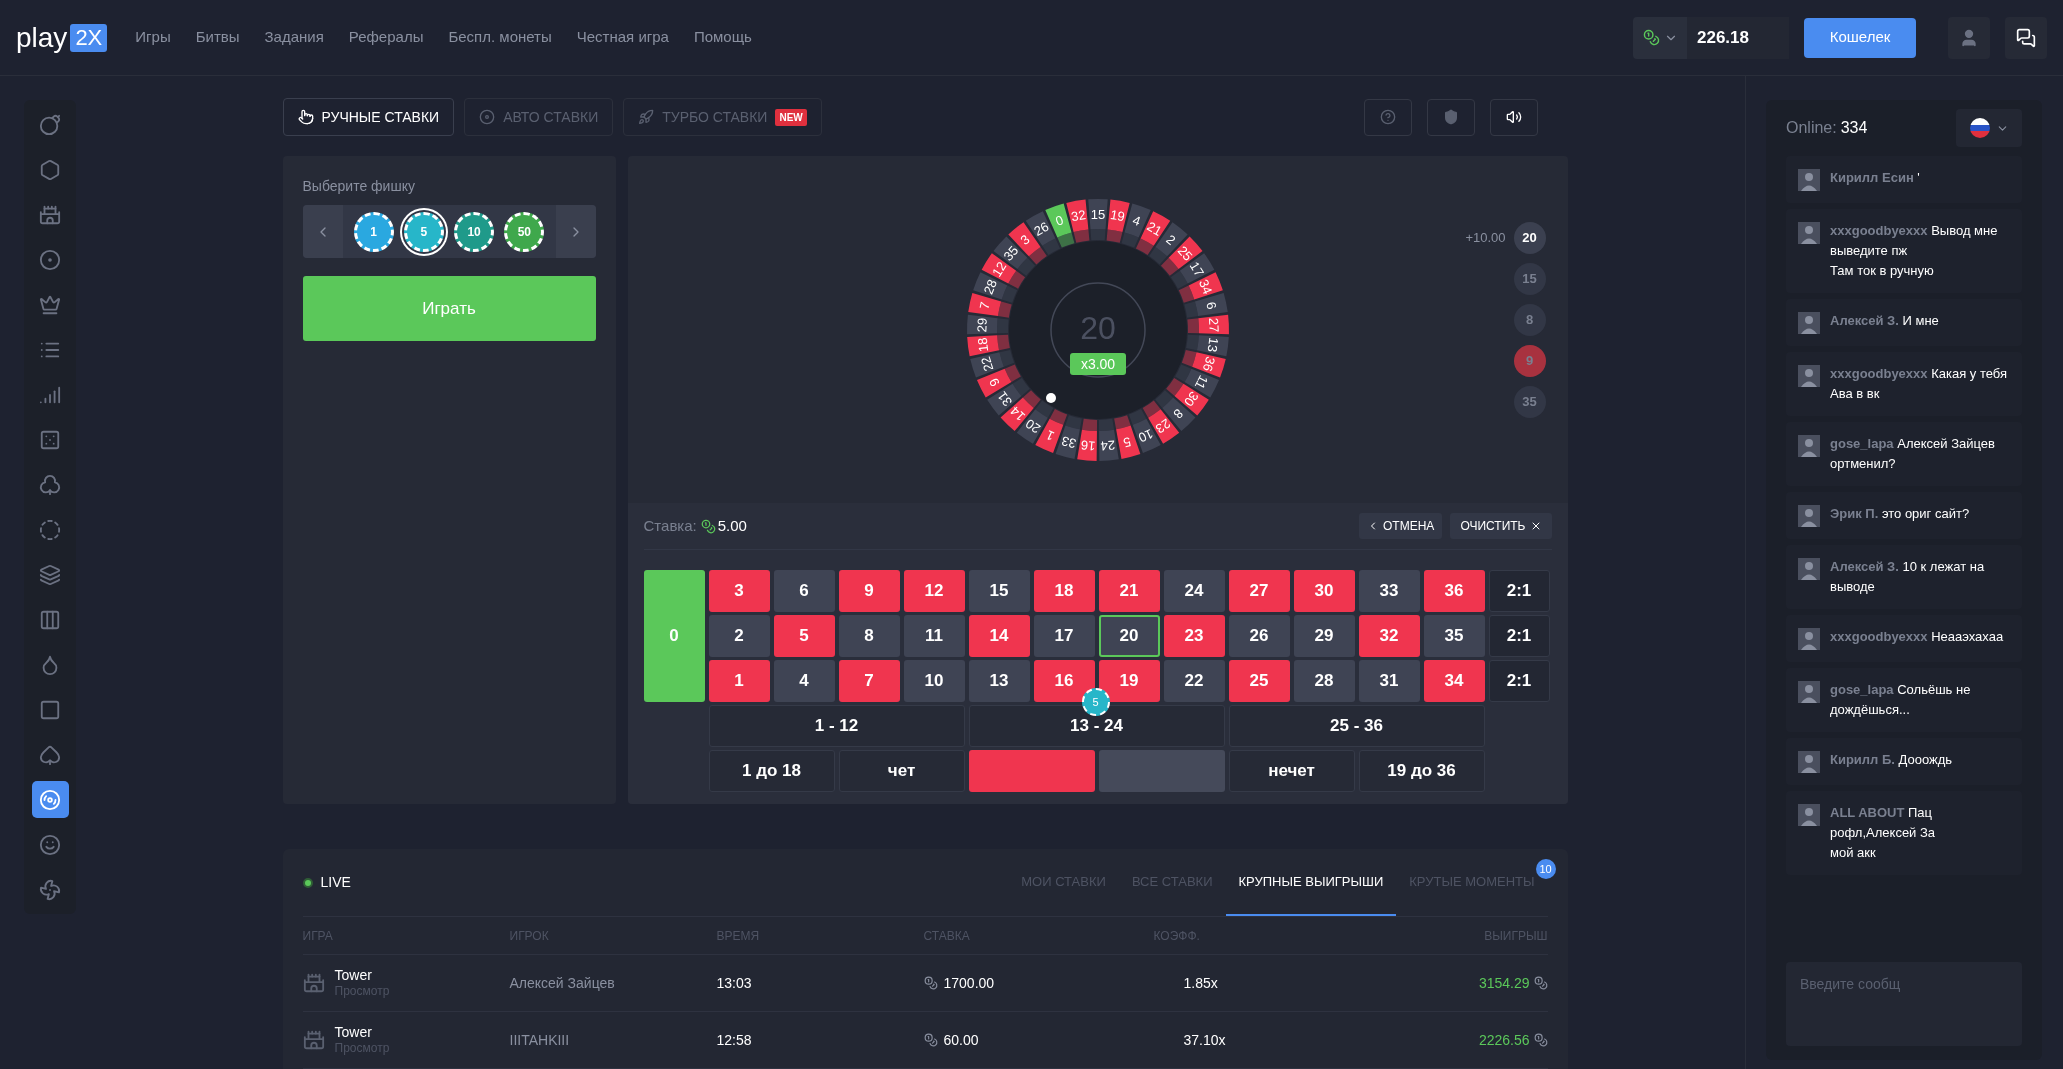 The width and height of the screenshot is (2063, 1069). I want to click on number-cell: 8, so click(869, 636).